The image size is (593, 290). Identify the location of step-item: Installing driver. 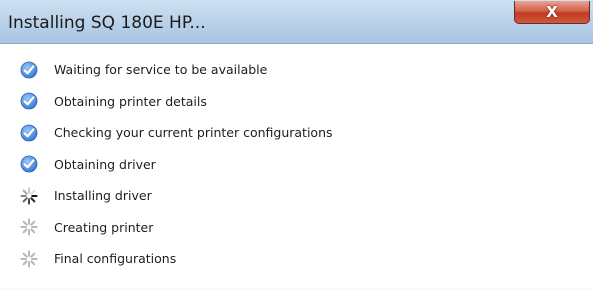
(296, 196).